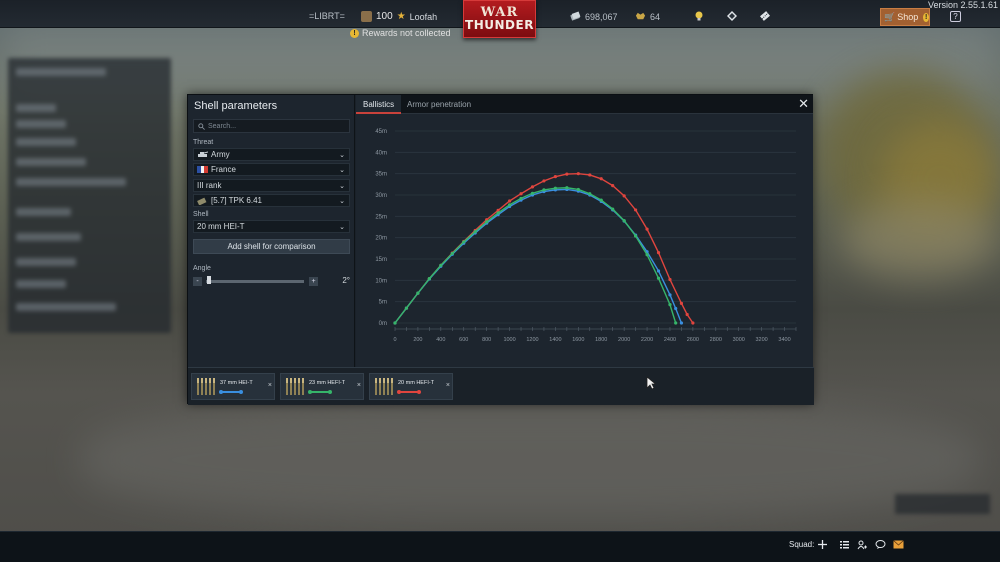 This screenshot has width=1000, height=562. I want to click on tab-armor-penetration: Armor penetration, so click(439, 104).